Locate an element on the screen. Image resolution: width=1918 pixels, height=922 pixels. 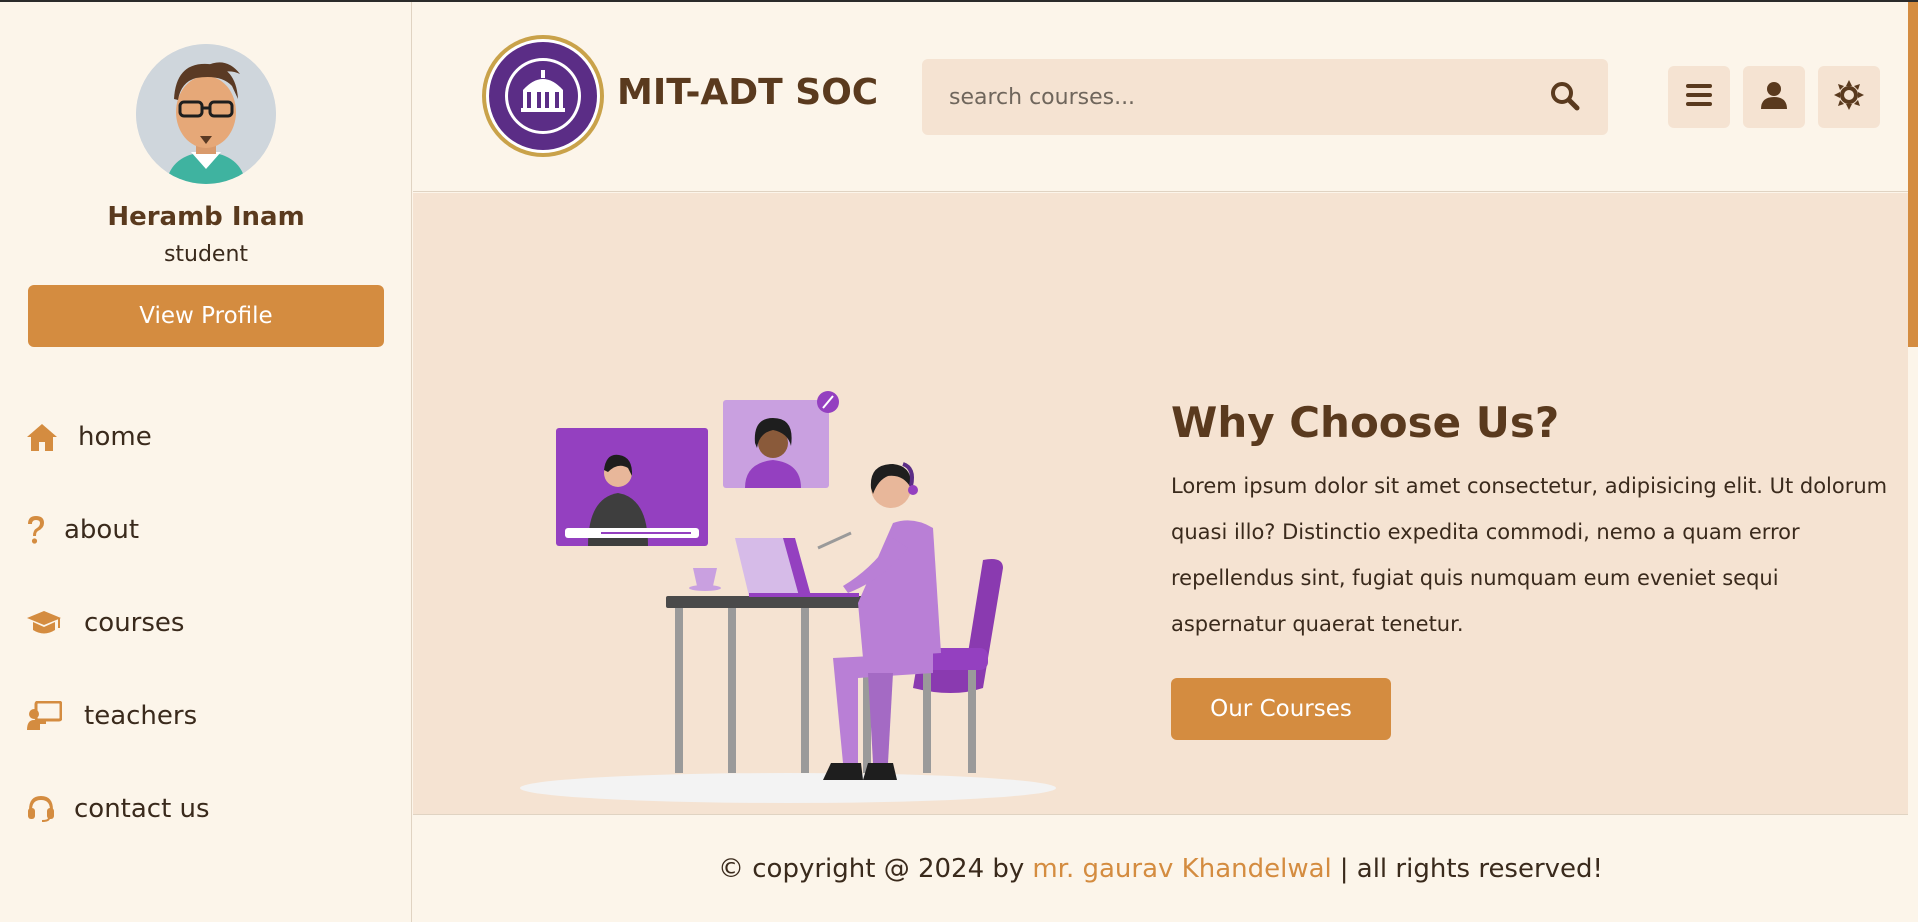
avatar is located at coordinates (206, 114).